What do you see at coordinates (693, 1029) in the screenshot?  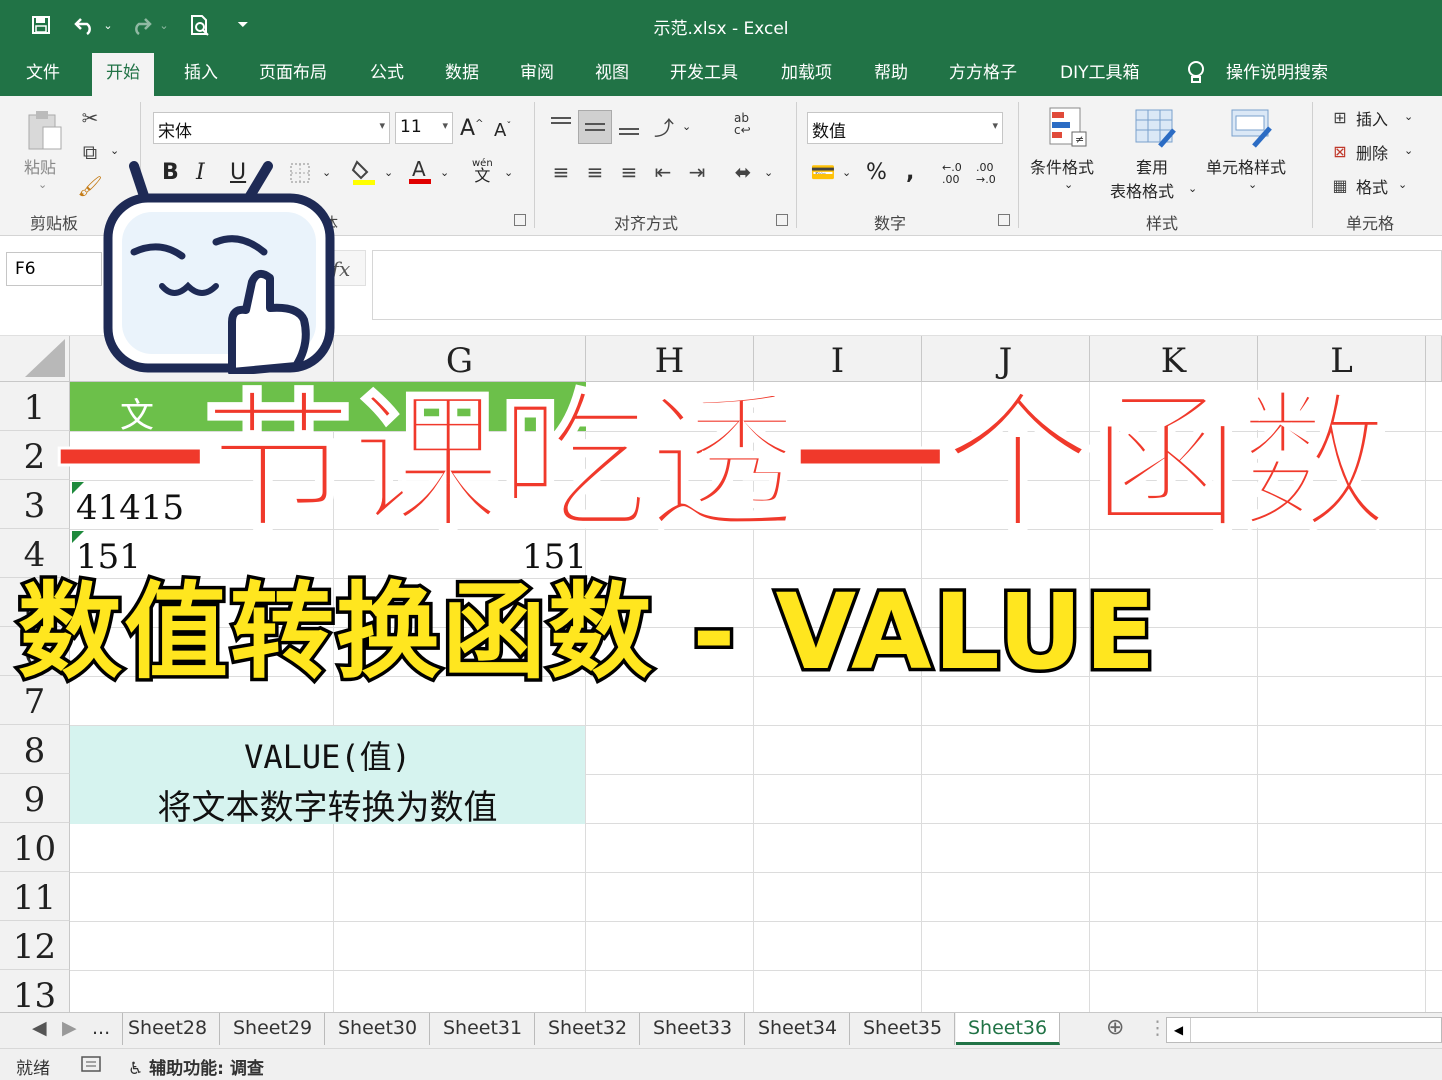 I see `sheet-tab-33: Sheet33` at bounding box center [693, 1029].